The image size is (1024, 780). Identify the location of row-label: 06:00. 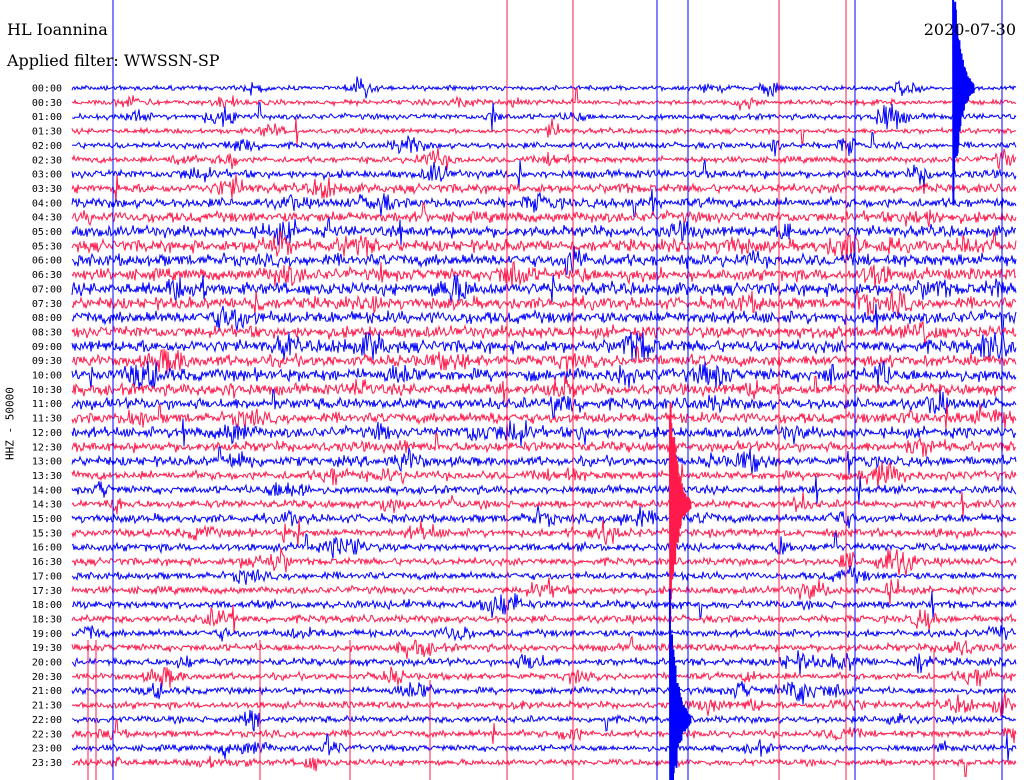
(47, 261).